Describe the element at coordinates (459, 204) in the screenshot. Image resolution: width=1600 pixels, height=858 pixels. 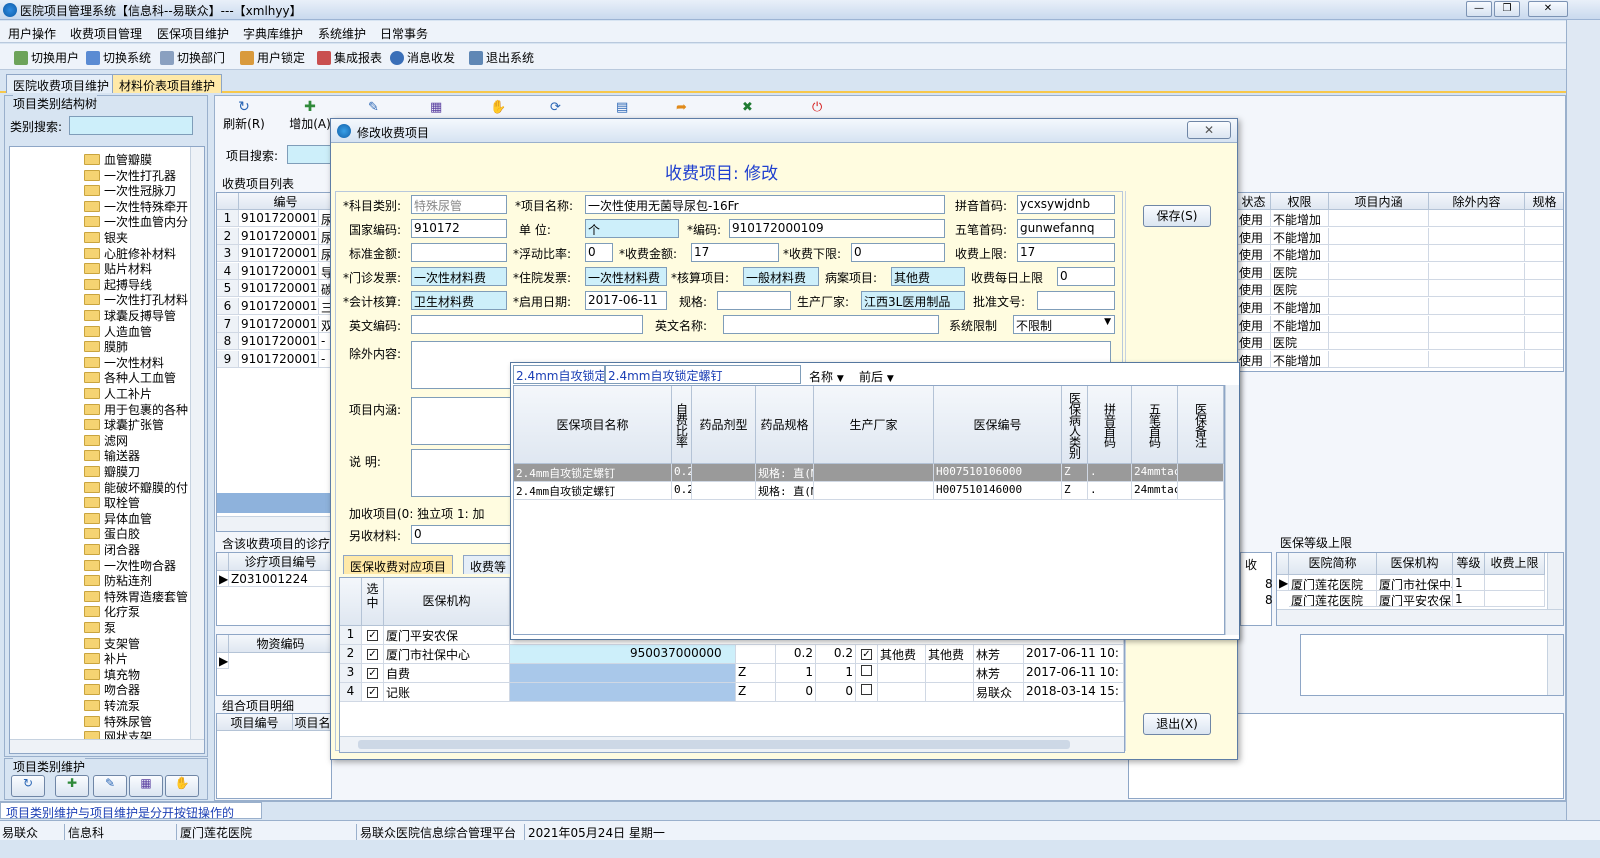
I see `category-input: 特殊尿管` at that location.